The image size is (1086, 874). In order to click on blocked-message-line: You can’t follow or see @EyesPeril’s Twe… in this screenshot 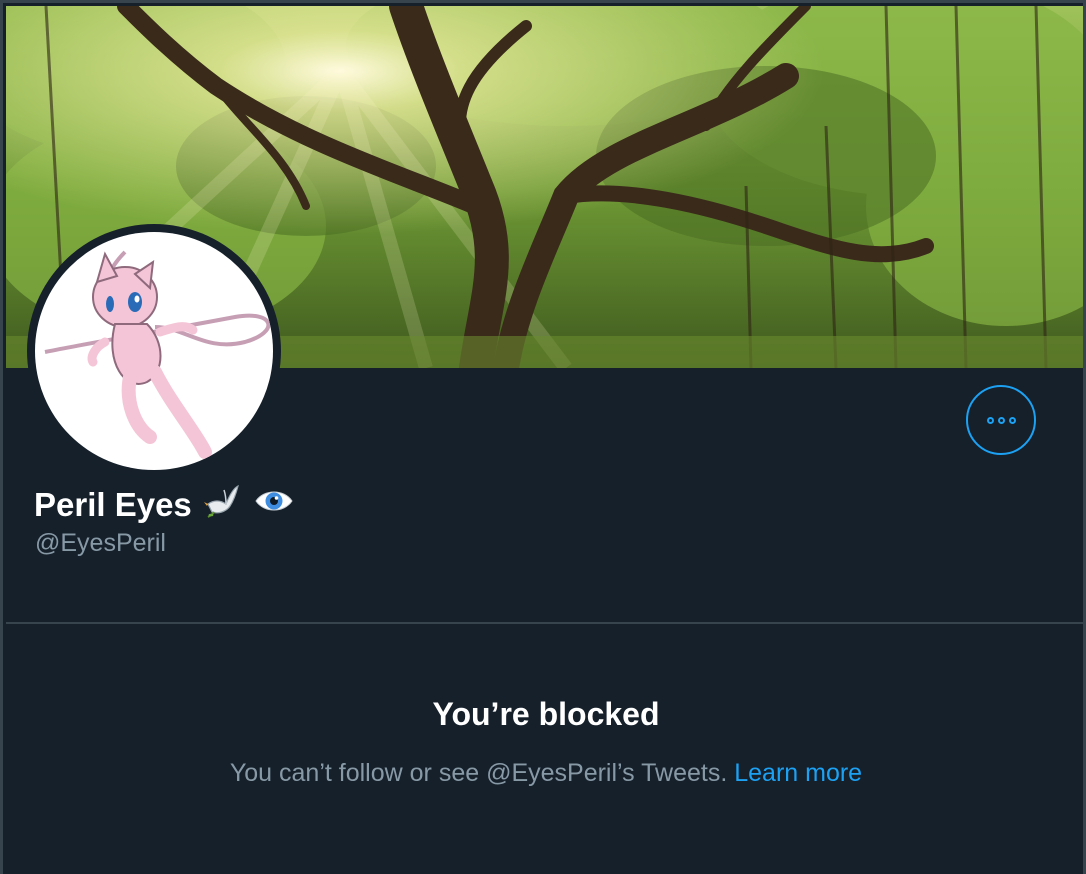, I will do `click(543, 773)`.